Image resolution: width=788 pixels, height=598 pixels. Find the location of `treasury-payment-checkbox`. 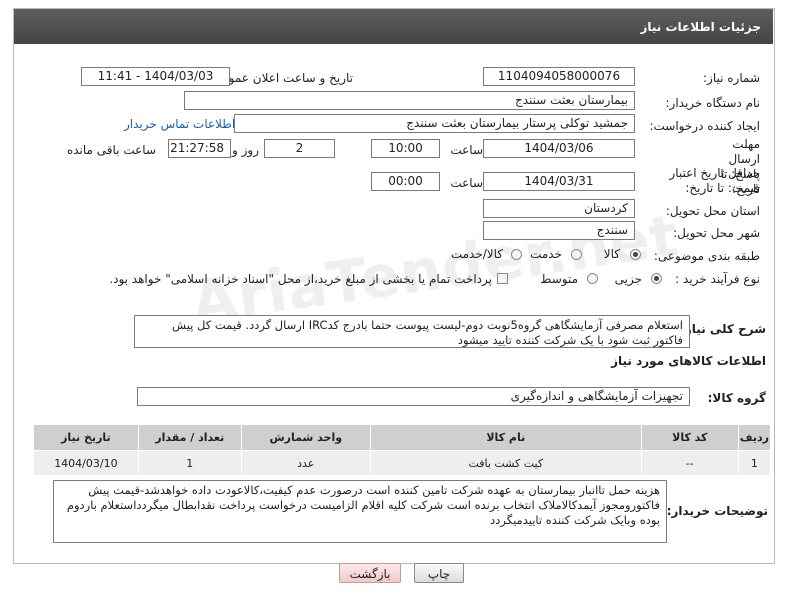

treasury-payment-checkbox is located at coordinates (502, 278).